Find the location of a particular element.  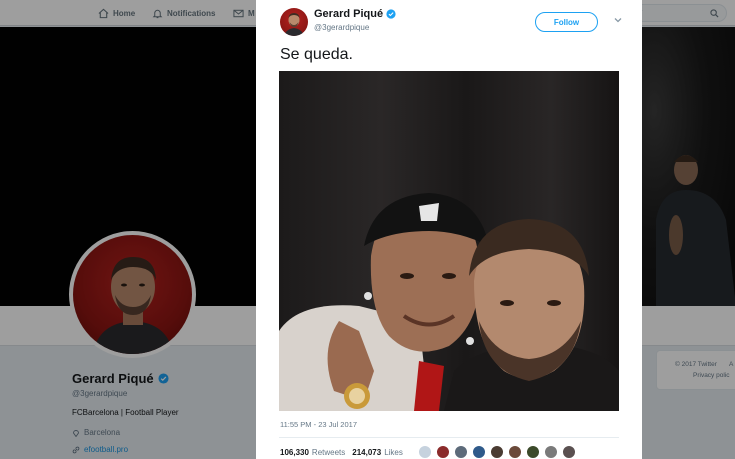

tweet-author-avatar is located at coordinates (294, 22).